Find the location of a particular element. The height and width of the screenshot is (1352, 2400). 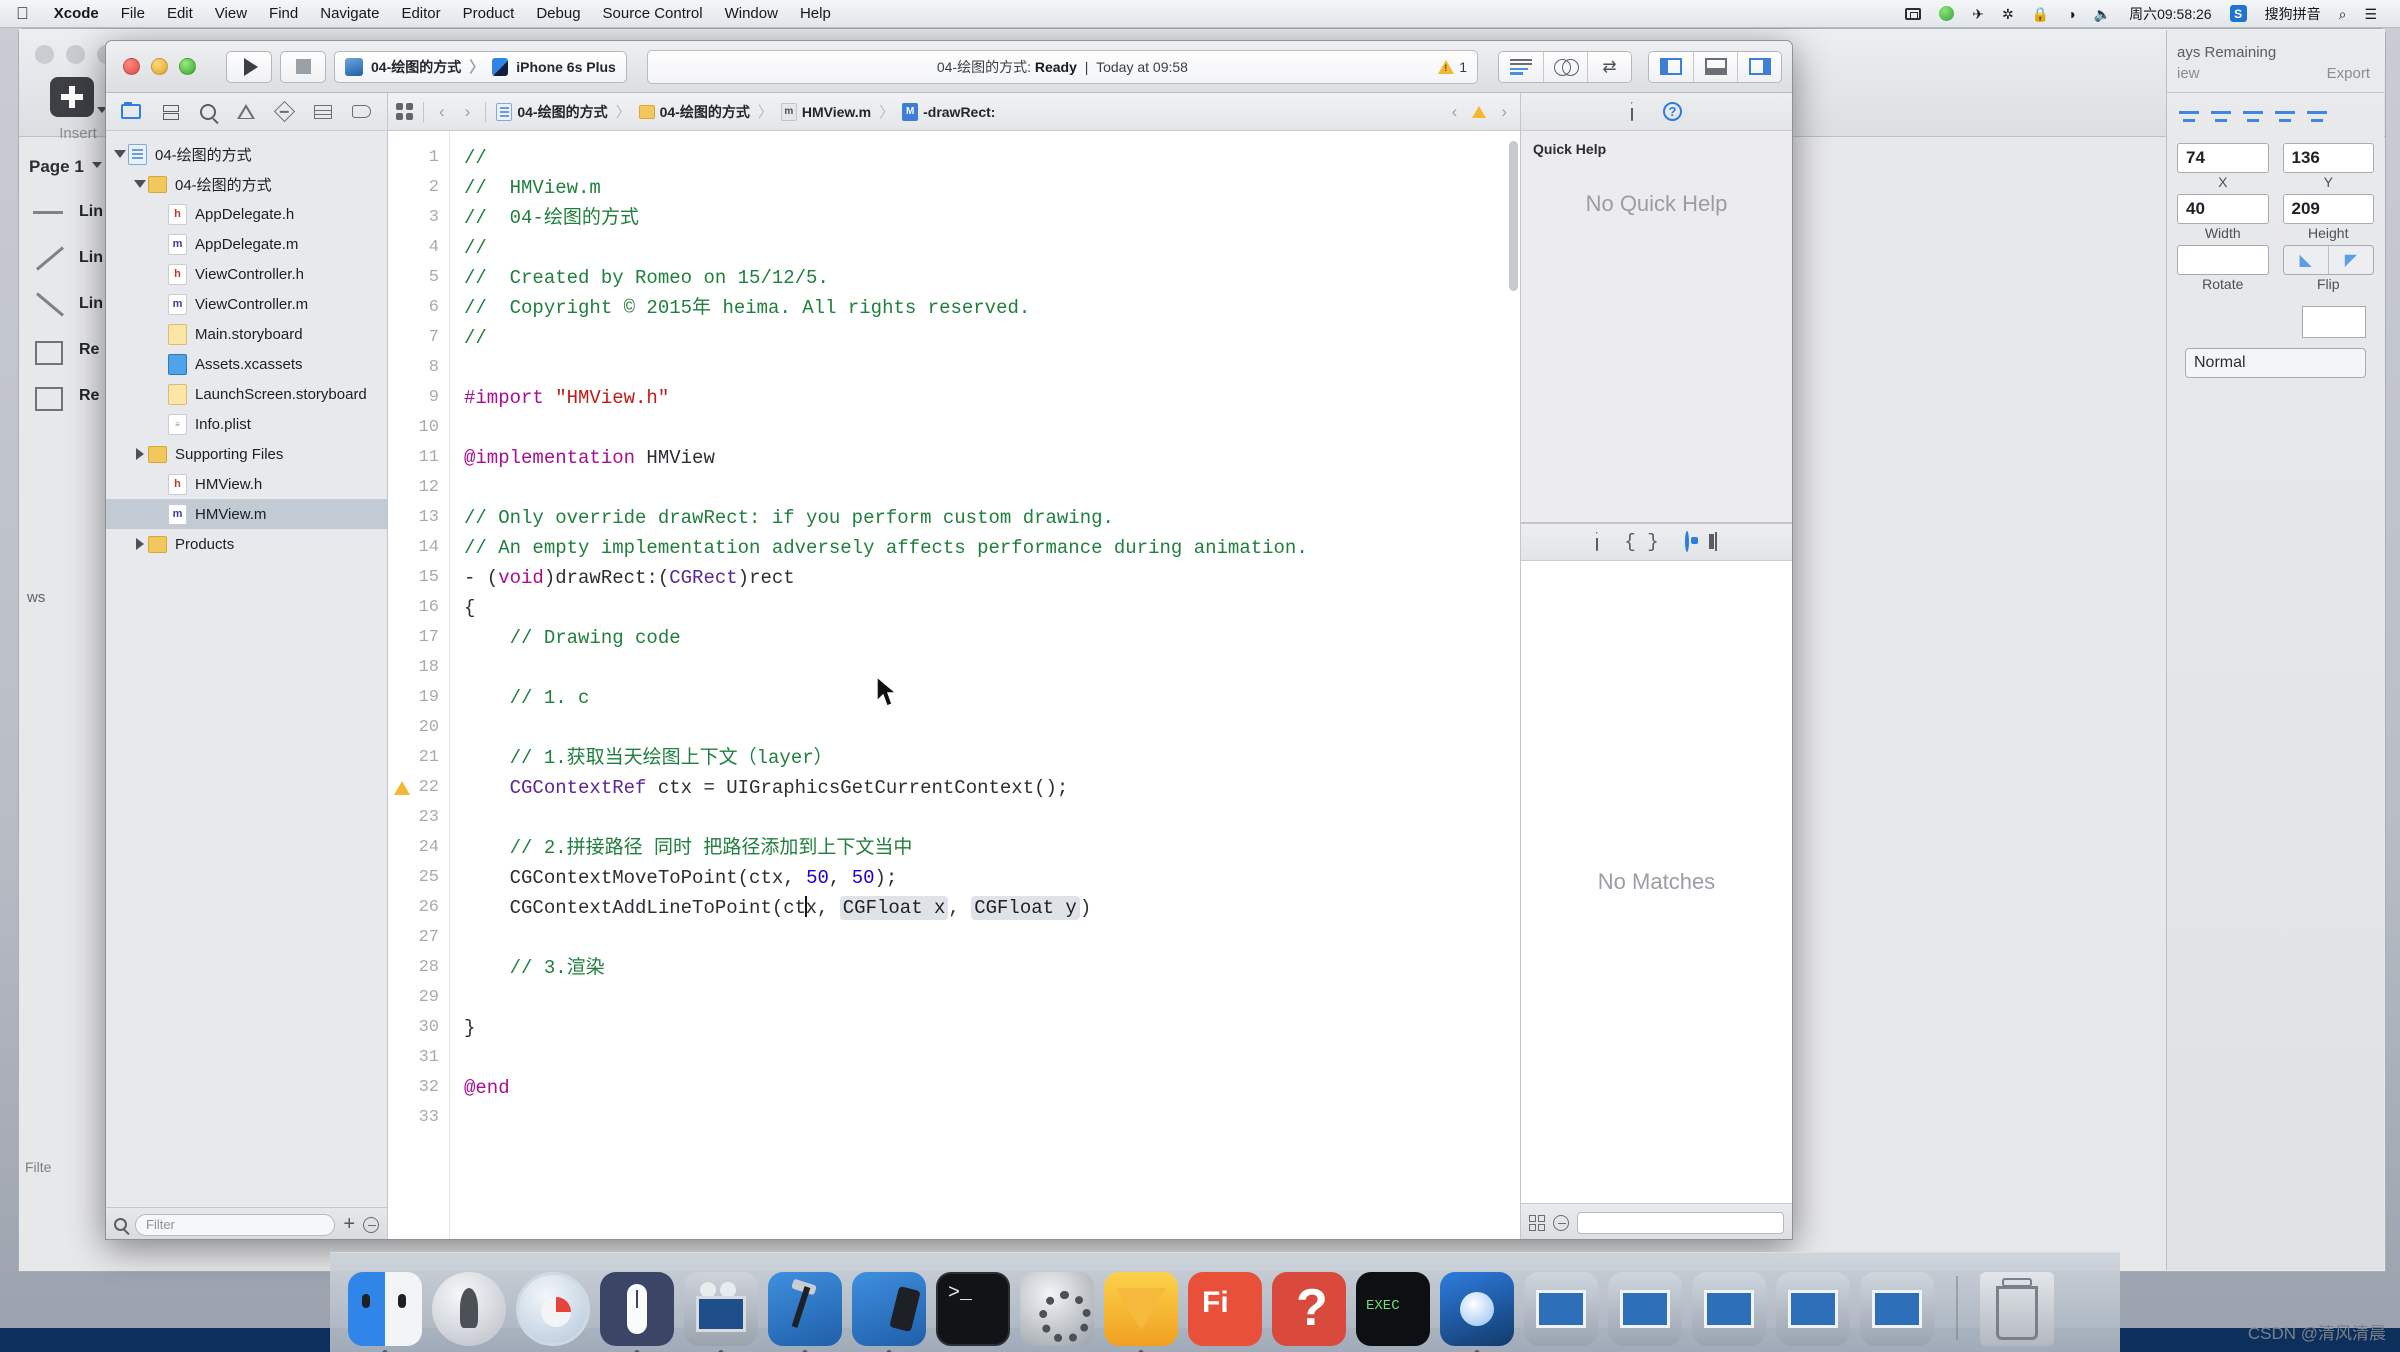

input-method-badge: S is located at coordinates (2238, 13).